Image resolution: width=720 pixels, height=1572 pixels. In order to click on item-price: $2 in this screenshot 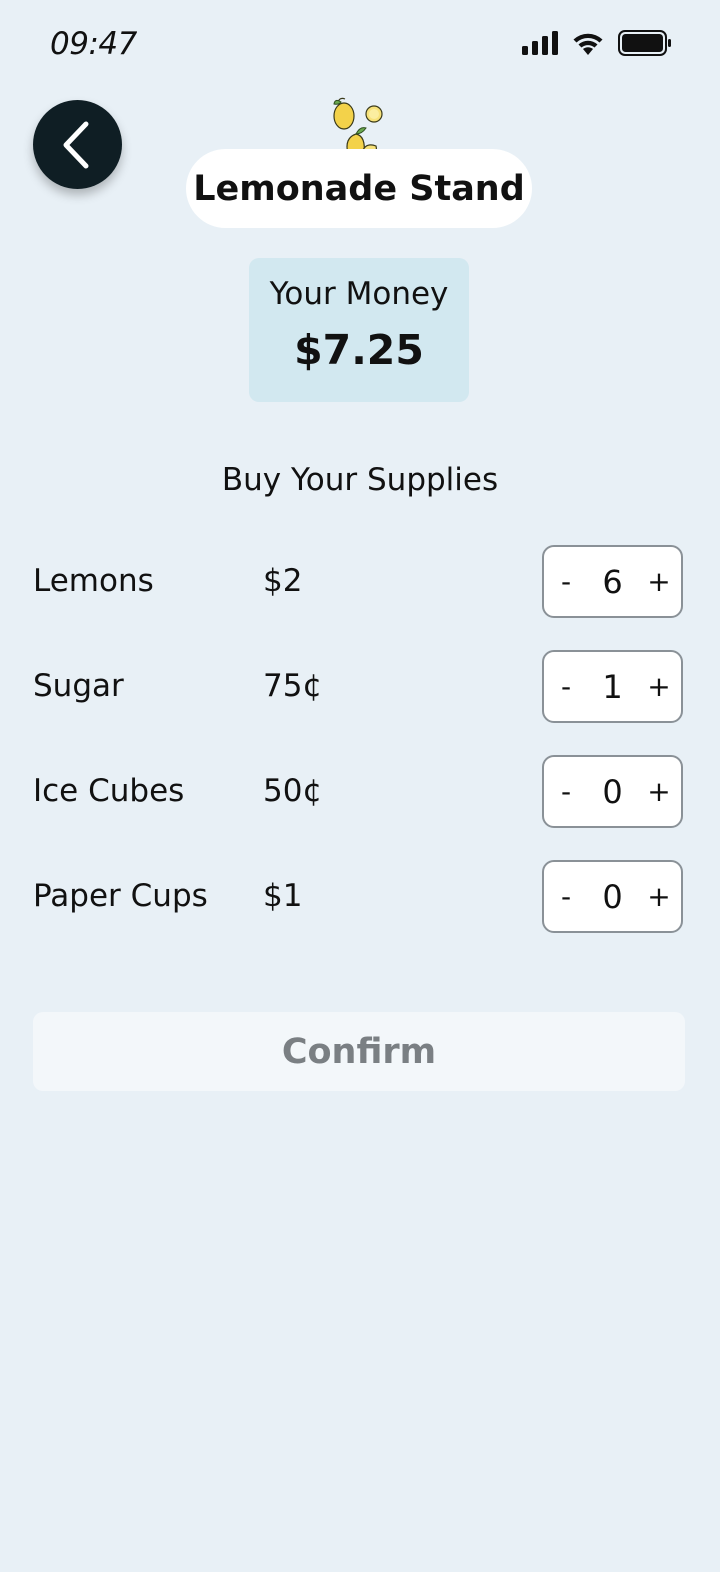, I will do `click(283, 581)`.